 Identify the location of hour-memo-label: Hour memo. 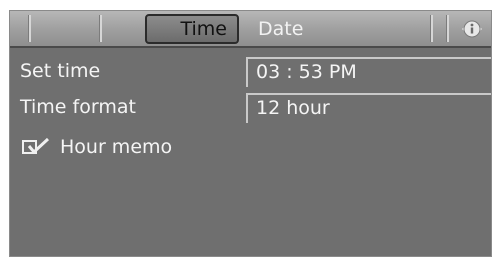
(116, 147).